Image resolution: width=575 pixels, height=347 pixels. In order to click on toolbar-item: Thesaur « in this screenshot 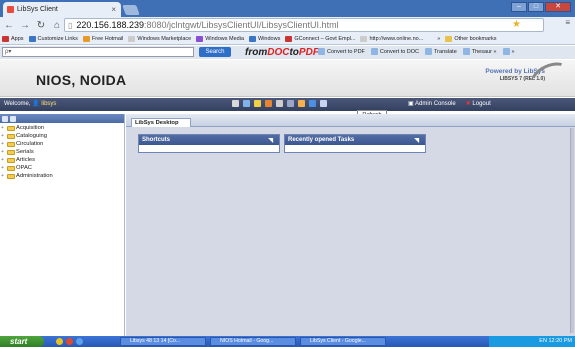, I will do `click(479, 51)`.